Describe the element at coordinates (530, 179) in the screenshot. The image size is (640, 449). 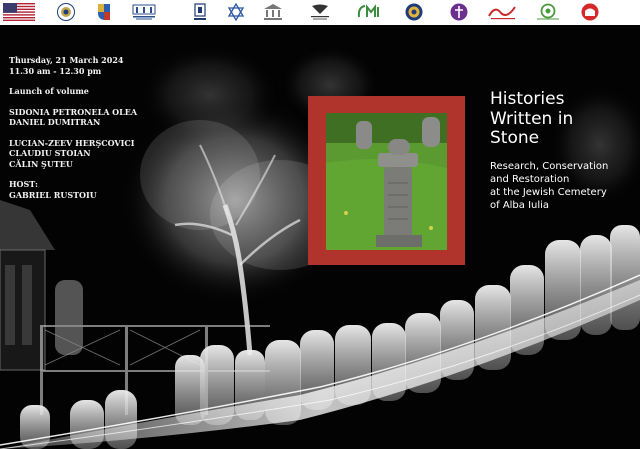
I see `subtitle-line: and Restoration` at that location.